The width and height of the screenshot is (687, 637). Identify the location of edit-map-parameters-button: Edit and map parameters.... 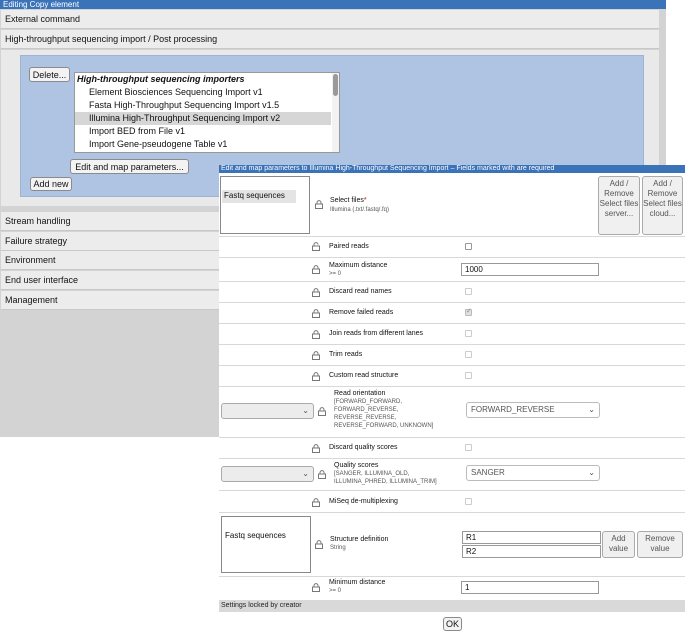
(129, 166).